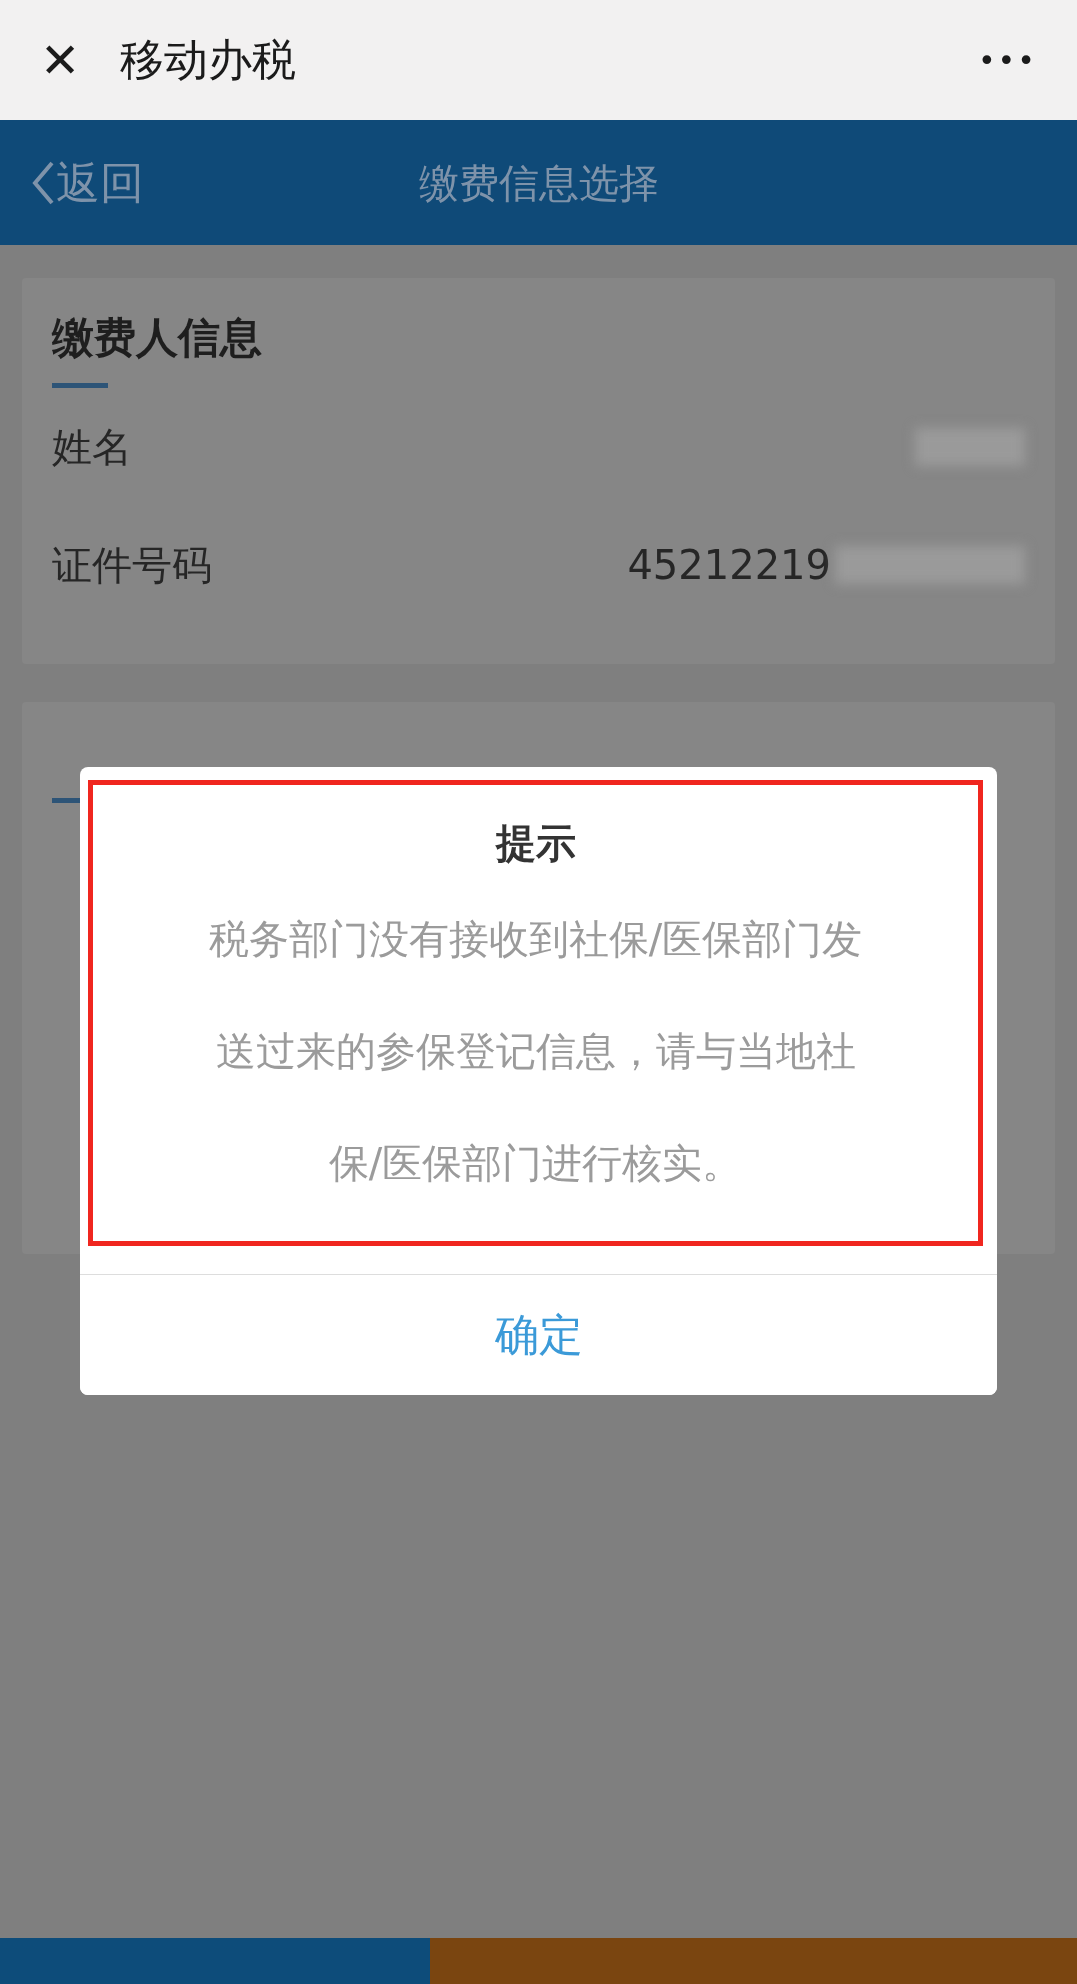  What do you see at coordinates (753, 1961) in the screenshot?
I see `query-button` at bounding box center [753, 1961].